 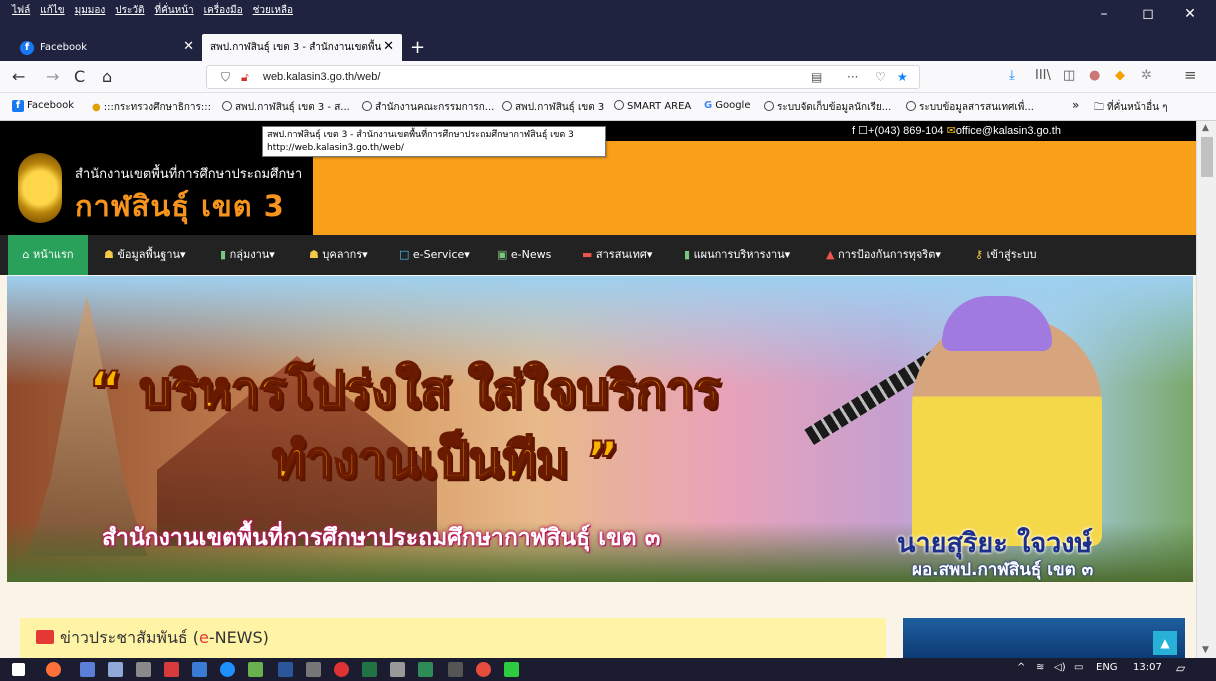 What do you see at coordinates (524, 255) in the screenshot?
I see `nav-e-news: ▣ e-News` at bounding box center [524, 255].